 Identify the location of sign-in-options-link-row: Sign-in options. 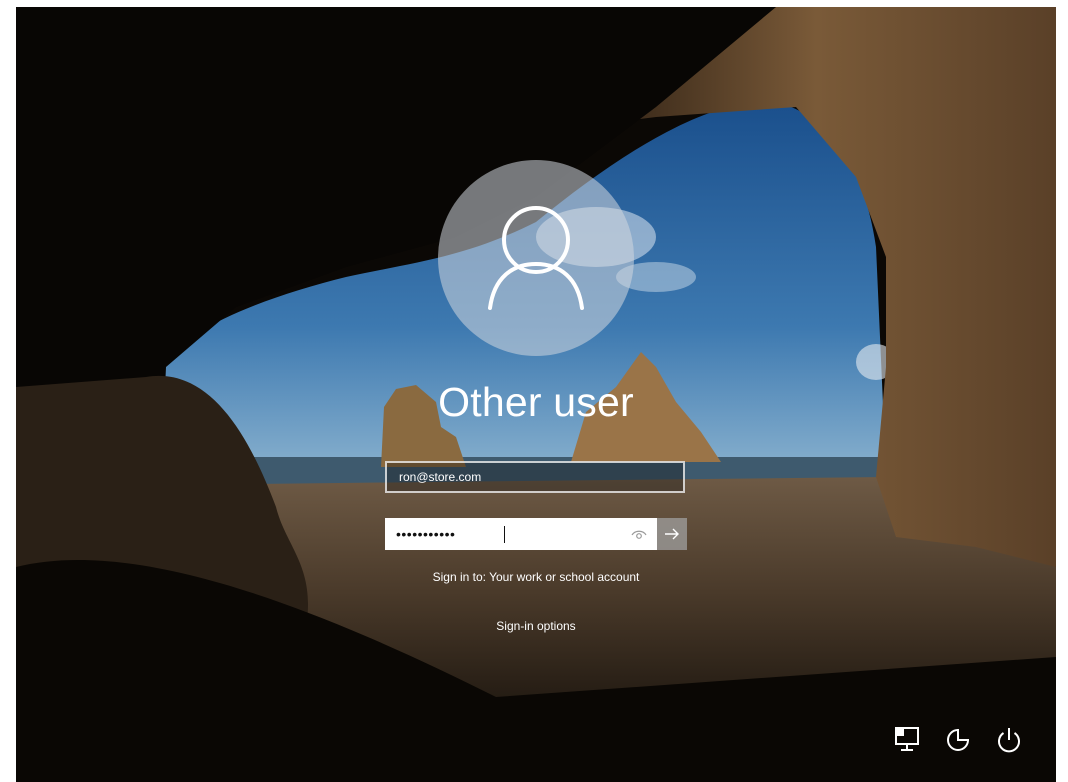
(536, 626).